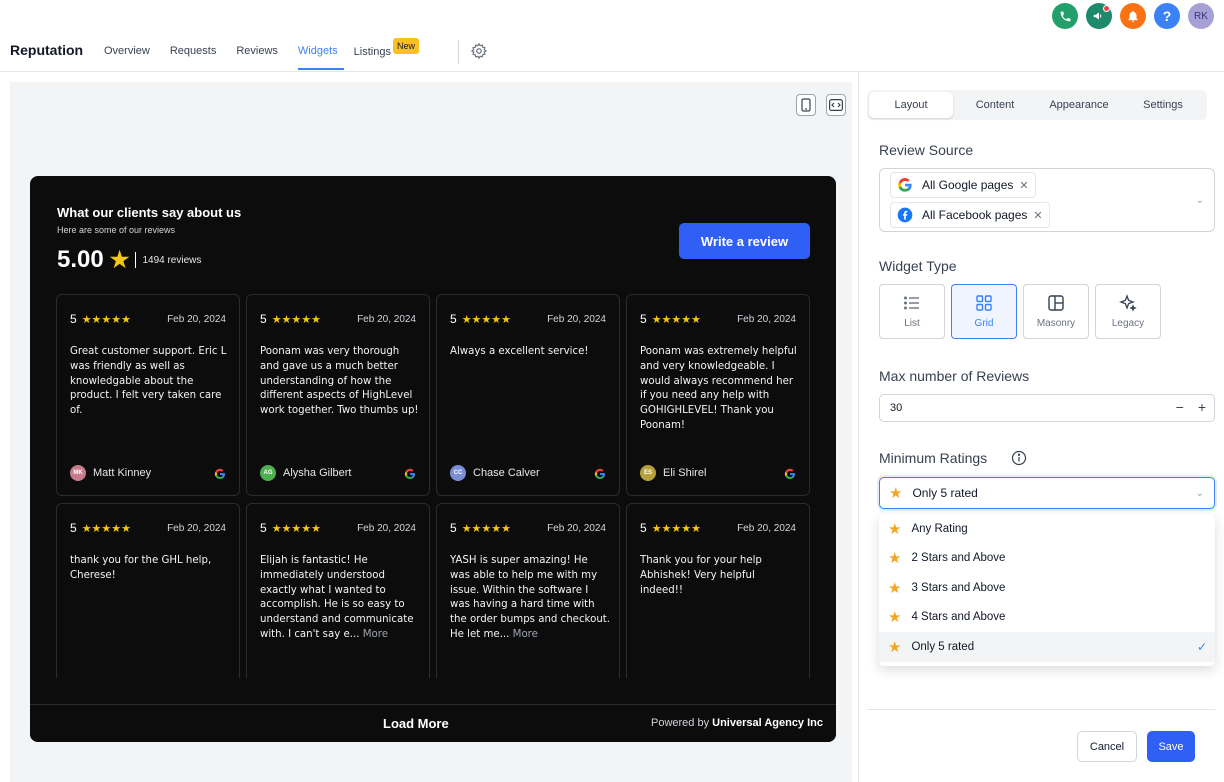 Image resolution: width=1224 pixels, height=782 pixels. Describe the element at coordinates (895, 559) in the screenshot. I see `star-icon: ★` at that location.